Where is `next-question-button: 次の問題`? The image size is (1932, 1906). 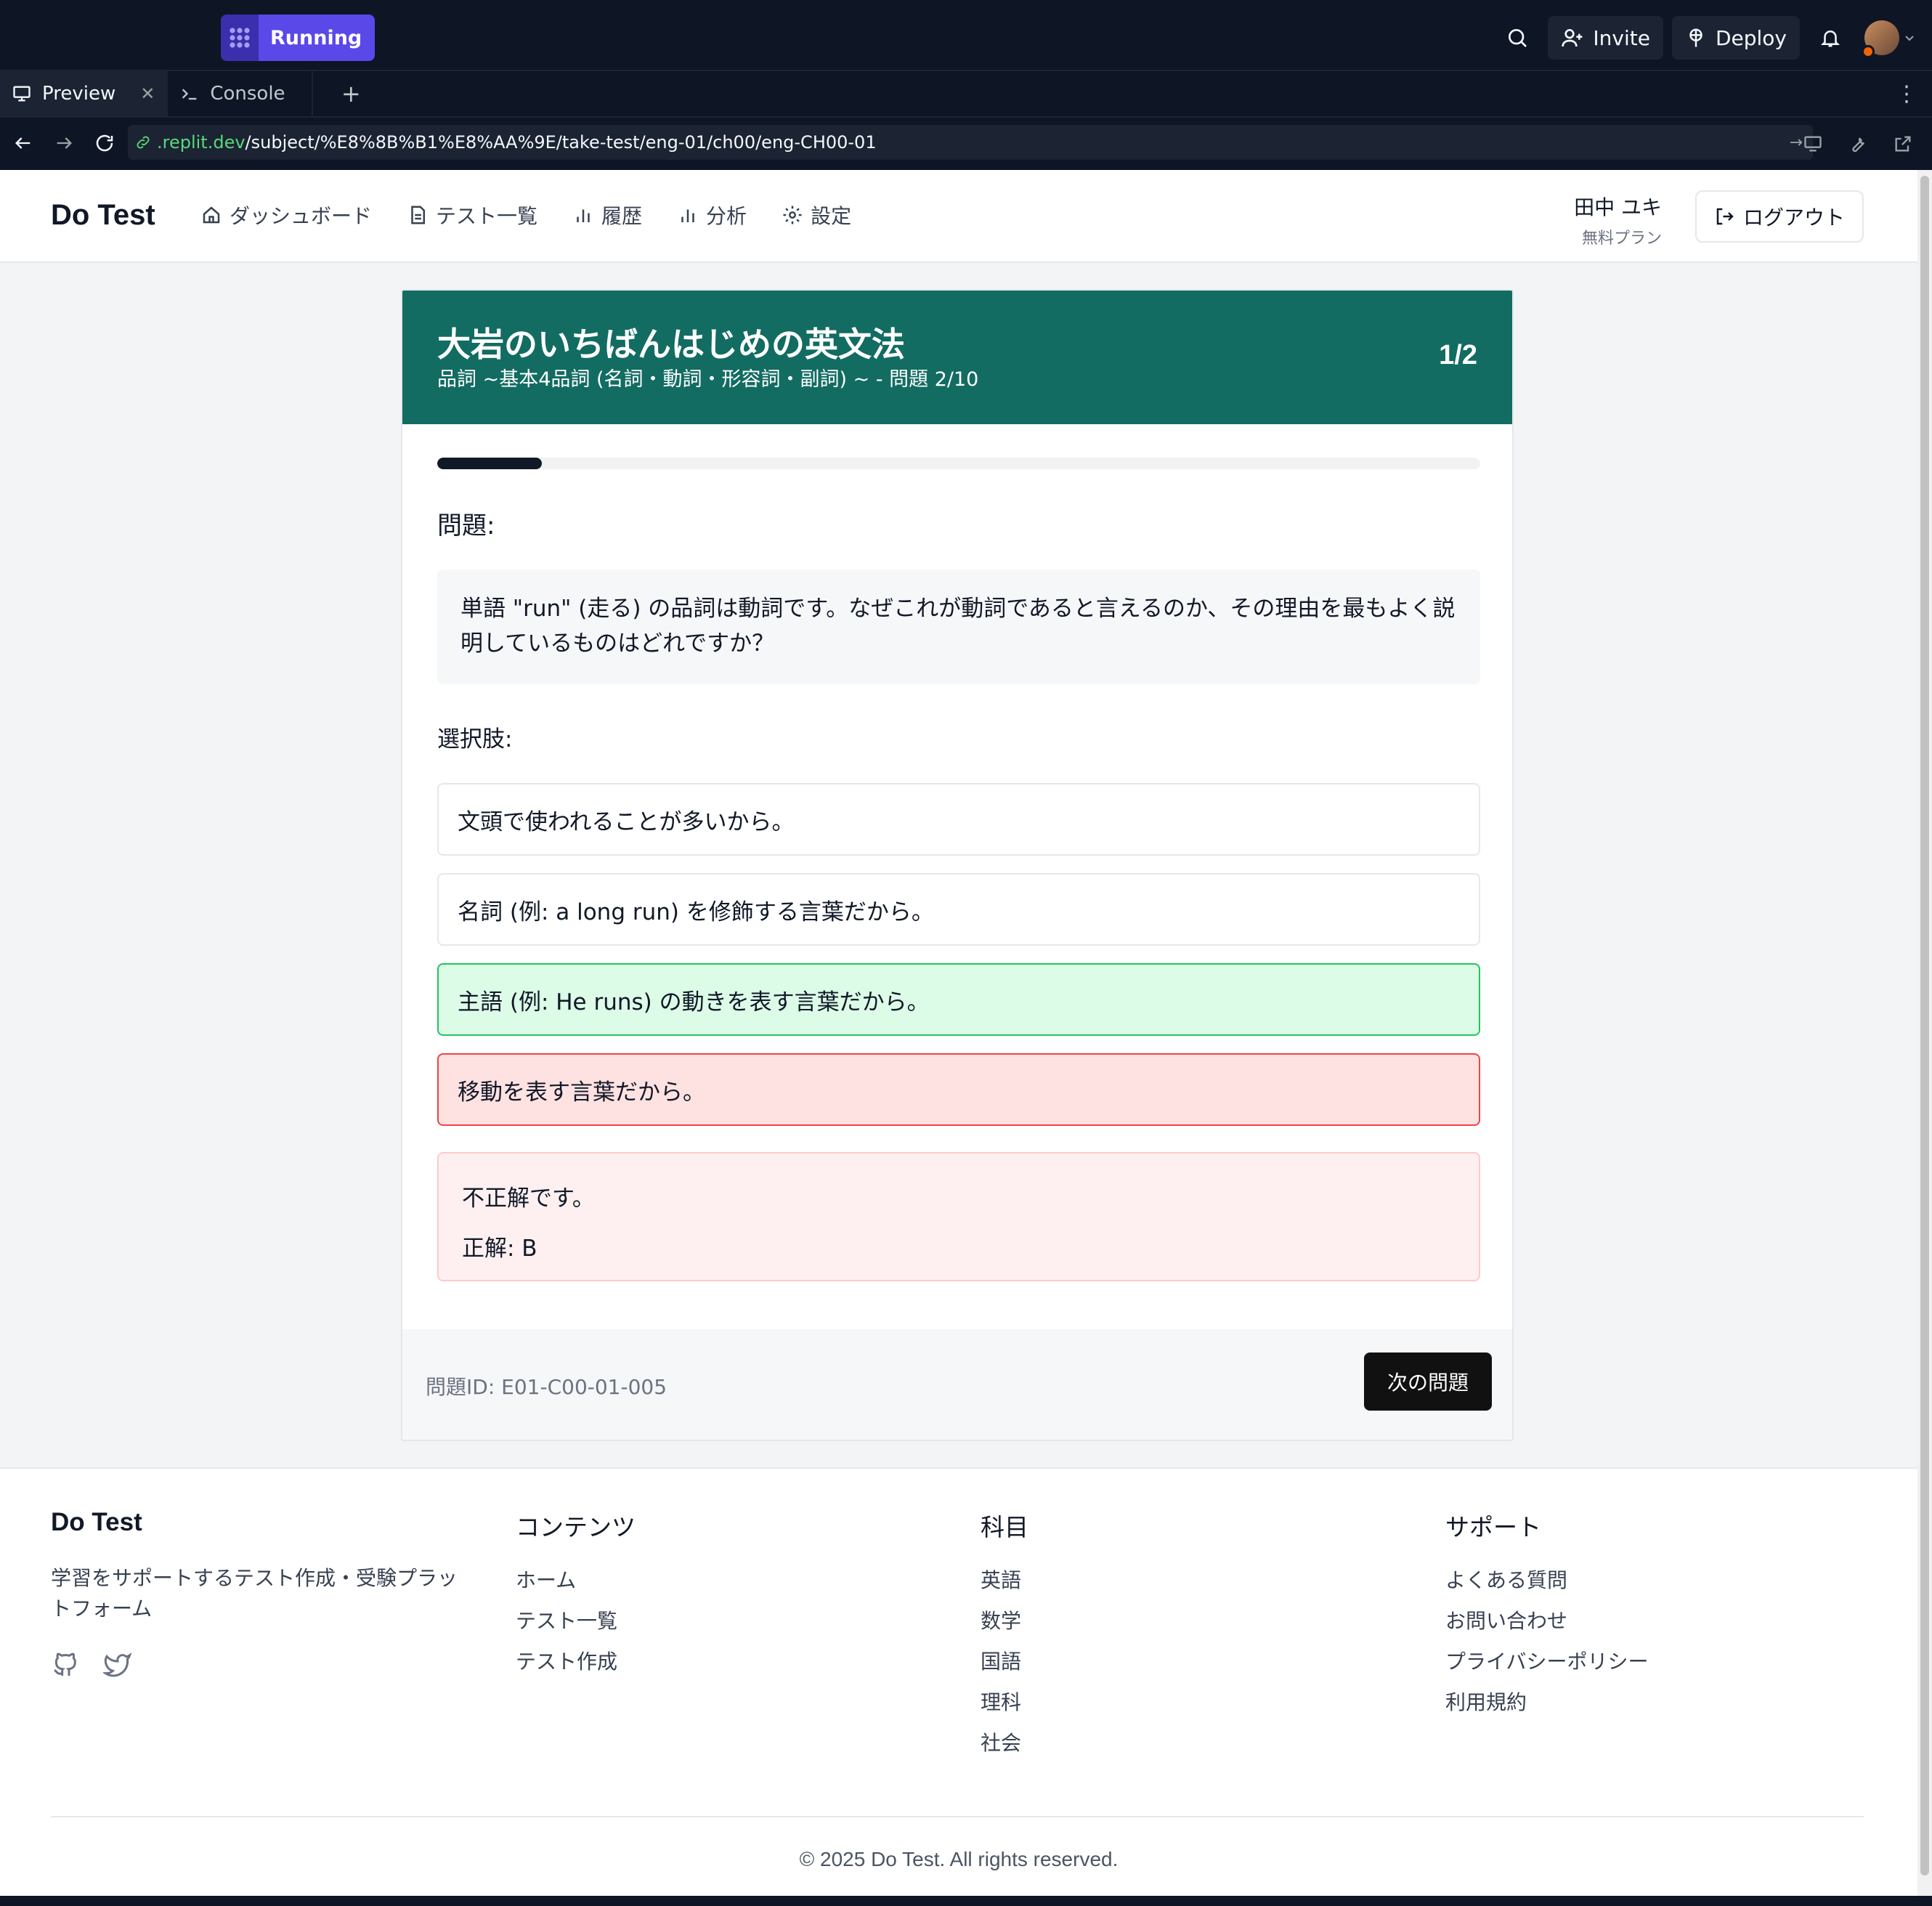 next-question-button: 次の問題 is located at coordinates (1428, 1382).